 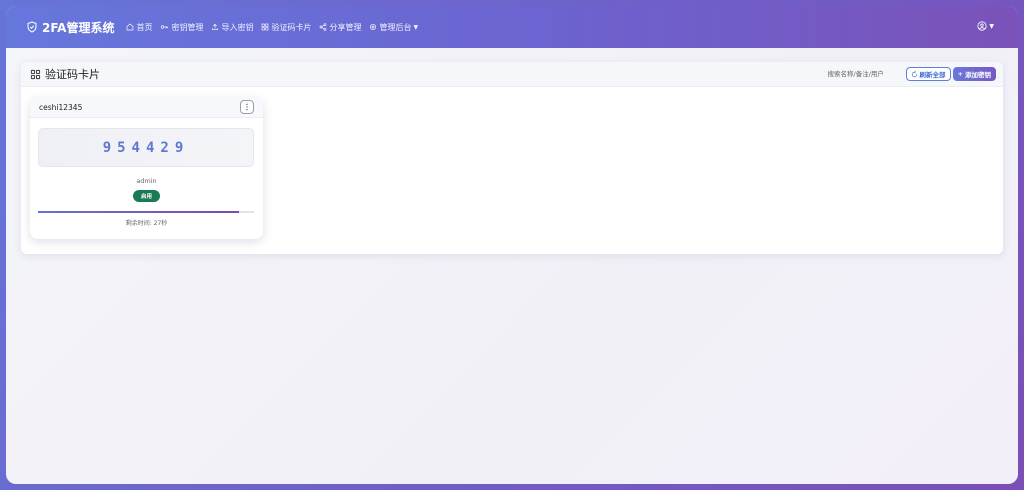 I want to click on nav-item-label: 导入密钥, so click(x=237, y=27).